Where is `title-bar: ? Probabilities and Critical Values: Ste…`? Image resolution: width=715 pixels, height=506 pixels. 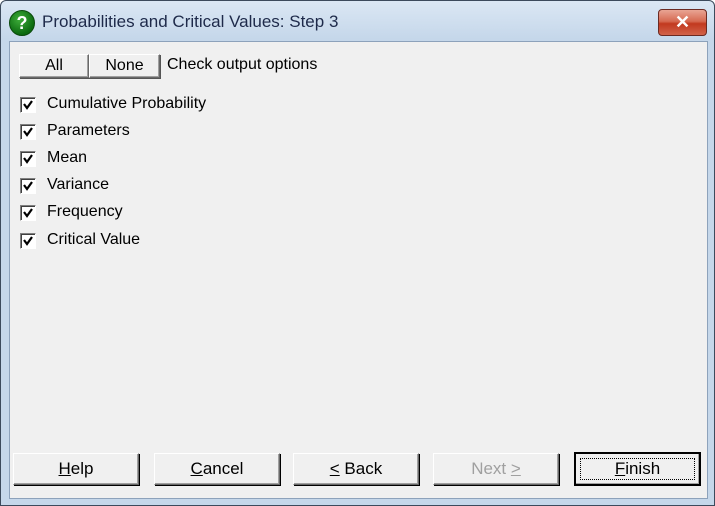 title-bar: ? Probabilities and Critical Values: Ste… is located at coordinates (357, 21).